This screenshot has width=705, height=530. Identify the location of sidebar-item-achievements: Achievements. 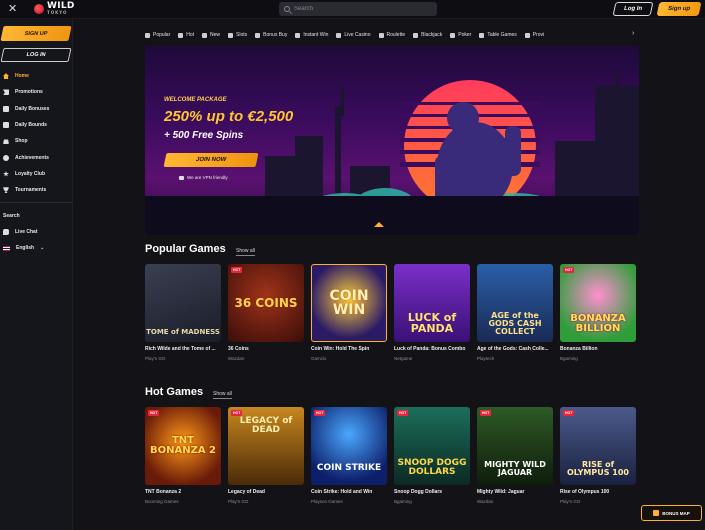
(36, 157).